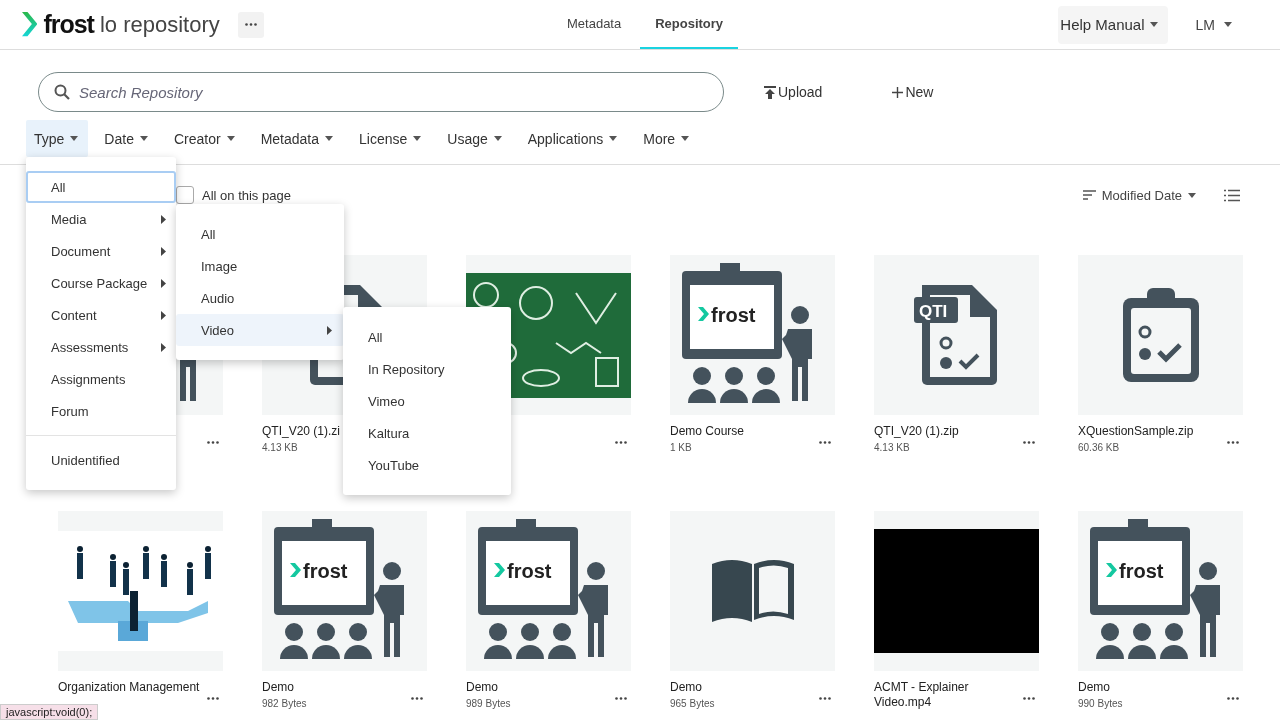  I want to click on menu-item: Kaltura, so click(427, 433).